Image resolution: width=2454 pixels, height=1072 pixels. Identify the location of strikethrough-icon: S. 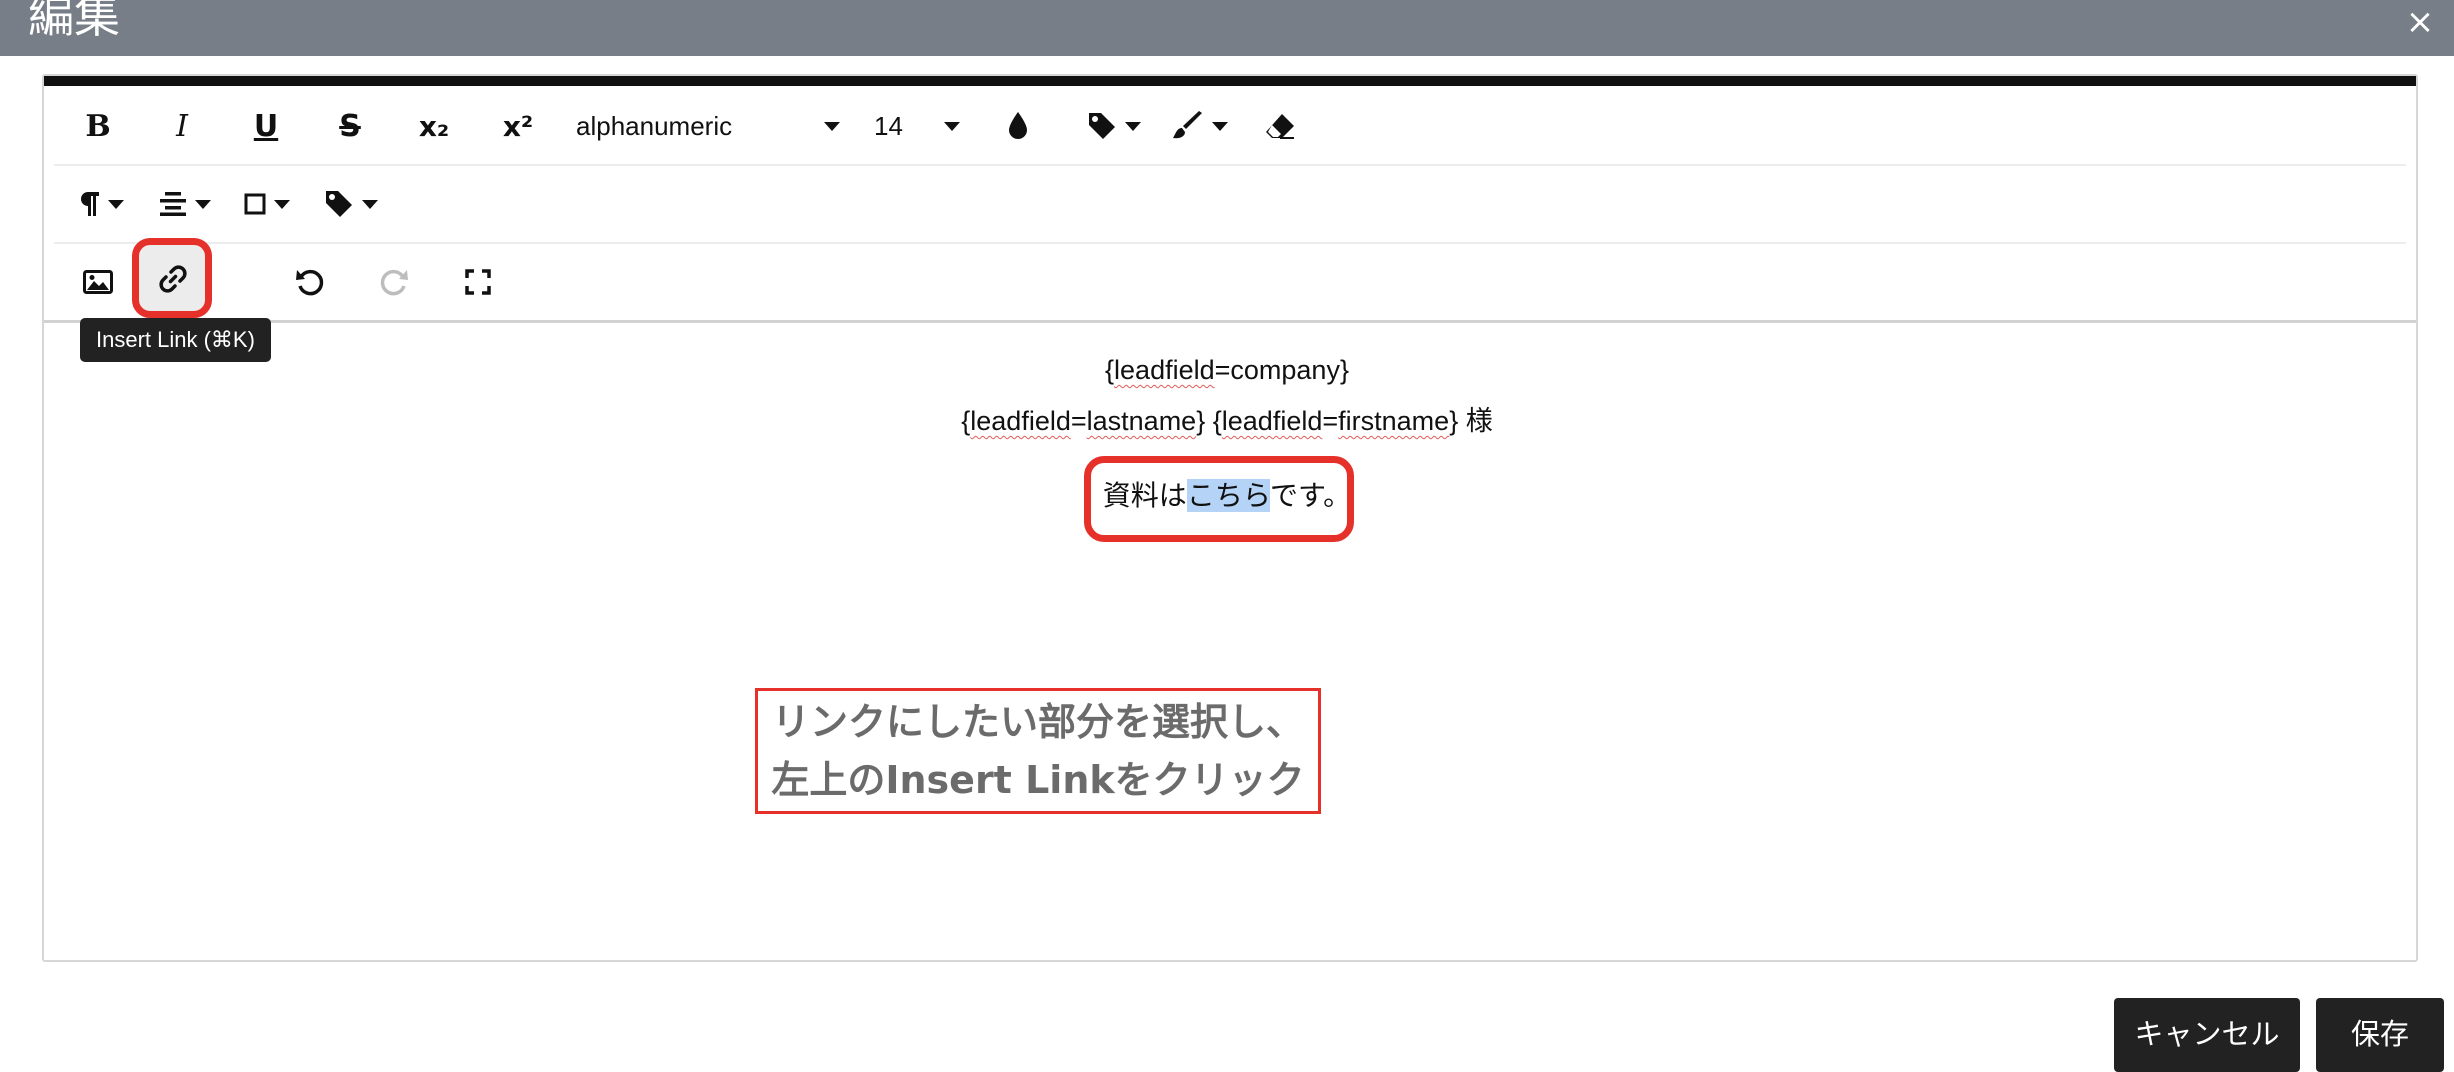
(350, 126).